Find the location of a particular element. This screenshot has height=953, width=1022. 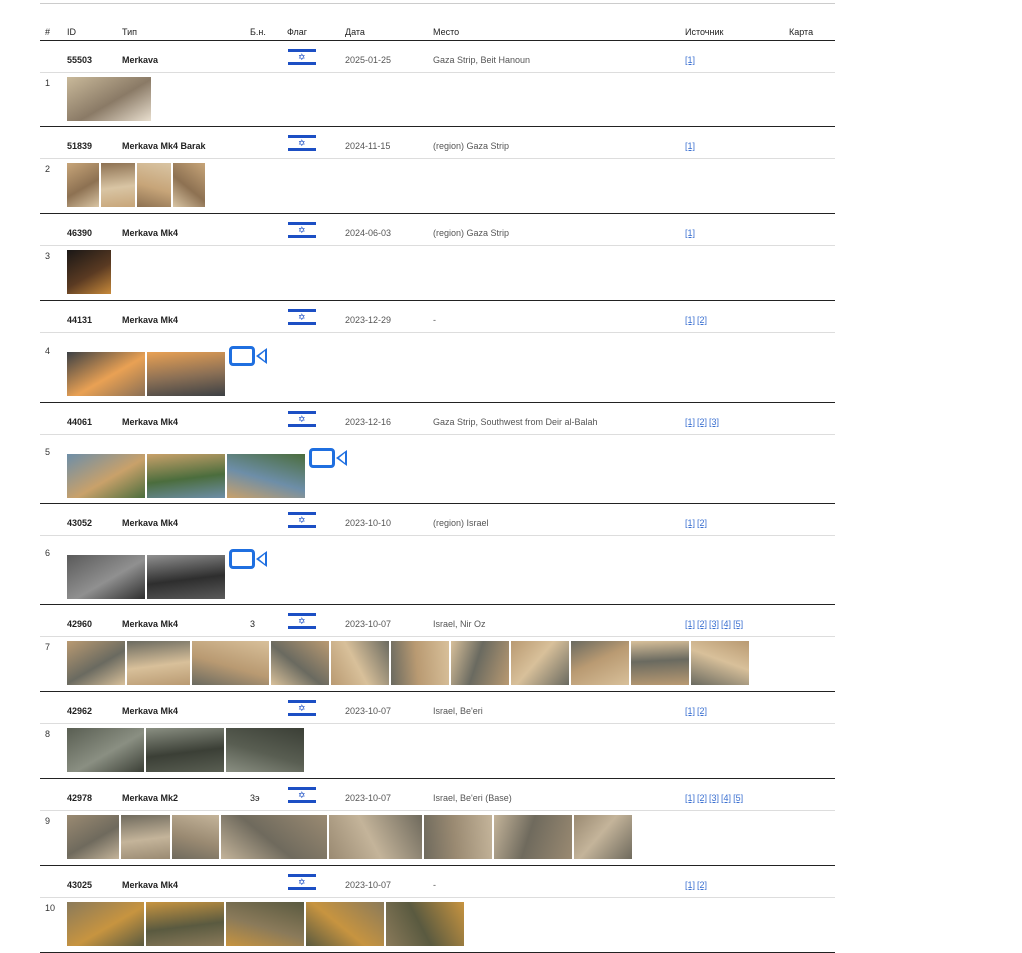

row-number: 2 is located at coordinates (48, 169).